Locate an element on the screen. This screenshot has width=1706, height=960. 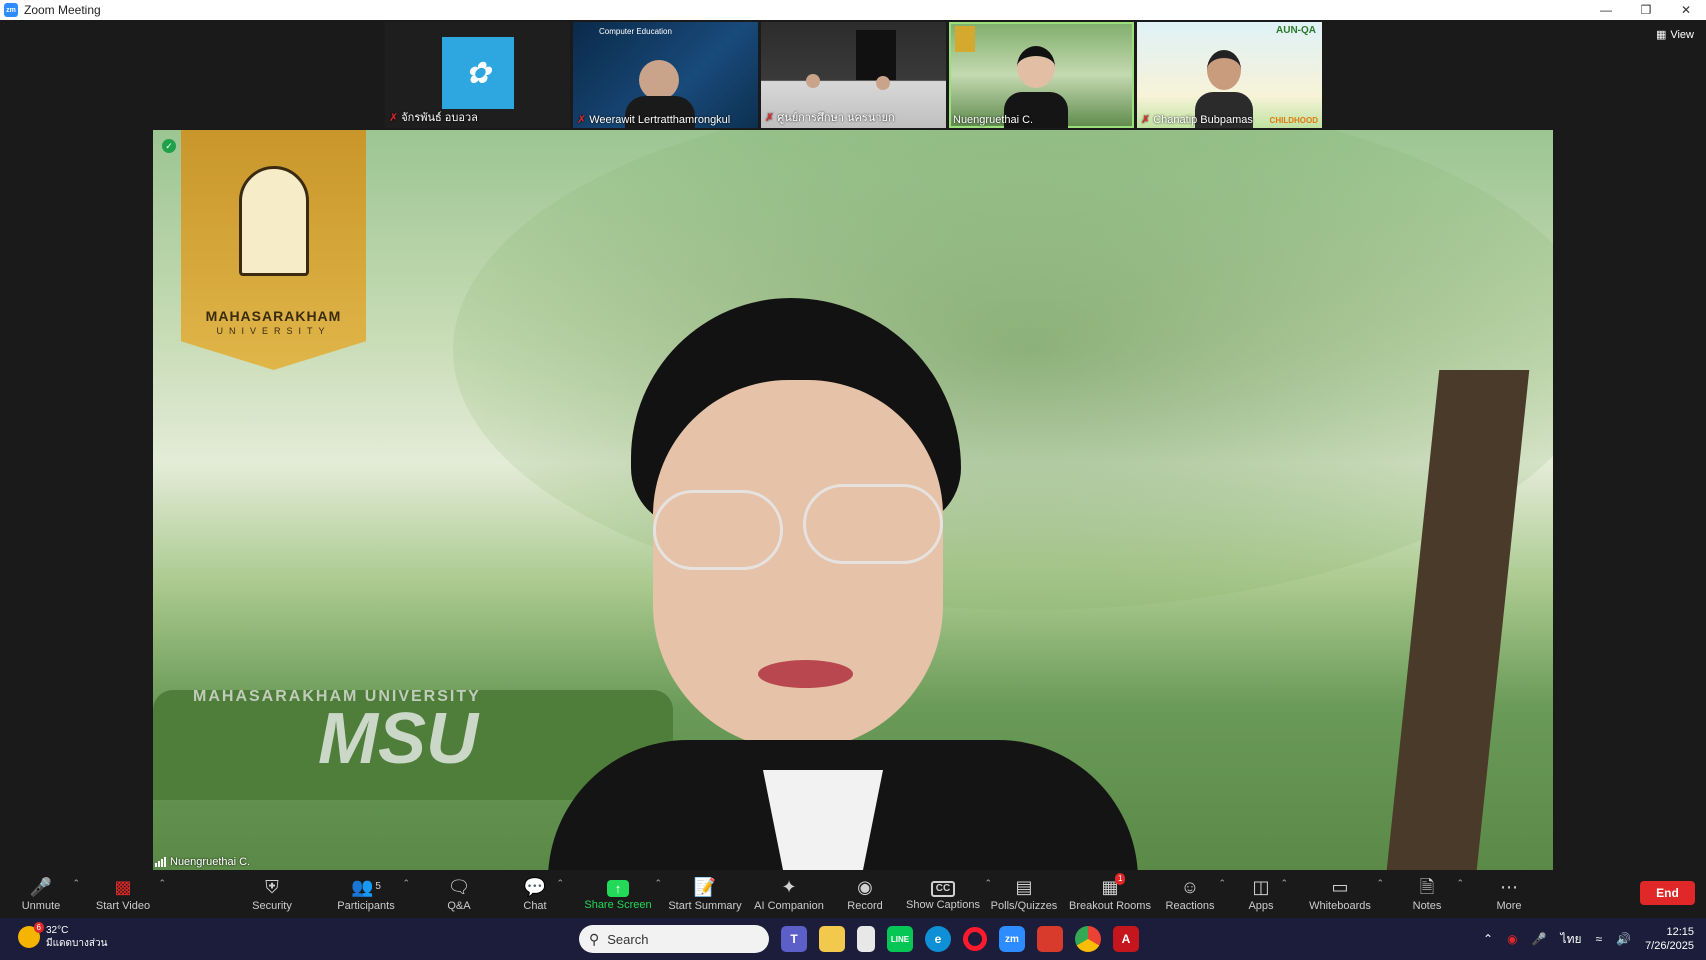
whiteboard-icon: ▭ is located at coordinates (1340, 887).